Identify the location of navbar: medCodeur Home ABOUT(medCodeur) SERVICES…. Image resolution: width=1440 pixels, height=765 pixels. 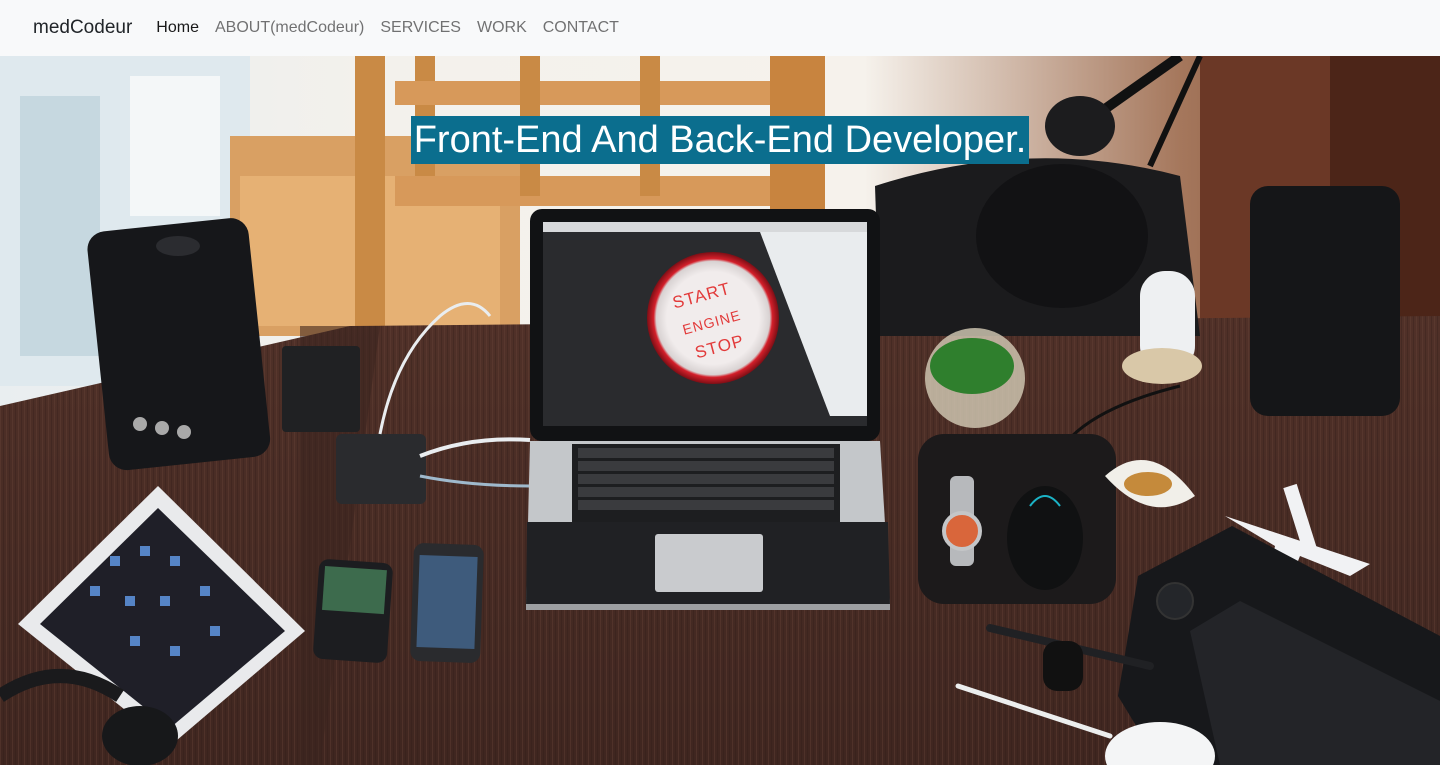
(720, 28).